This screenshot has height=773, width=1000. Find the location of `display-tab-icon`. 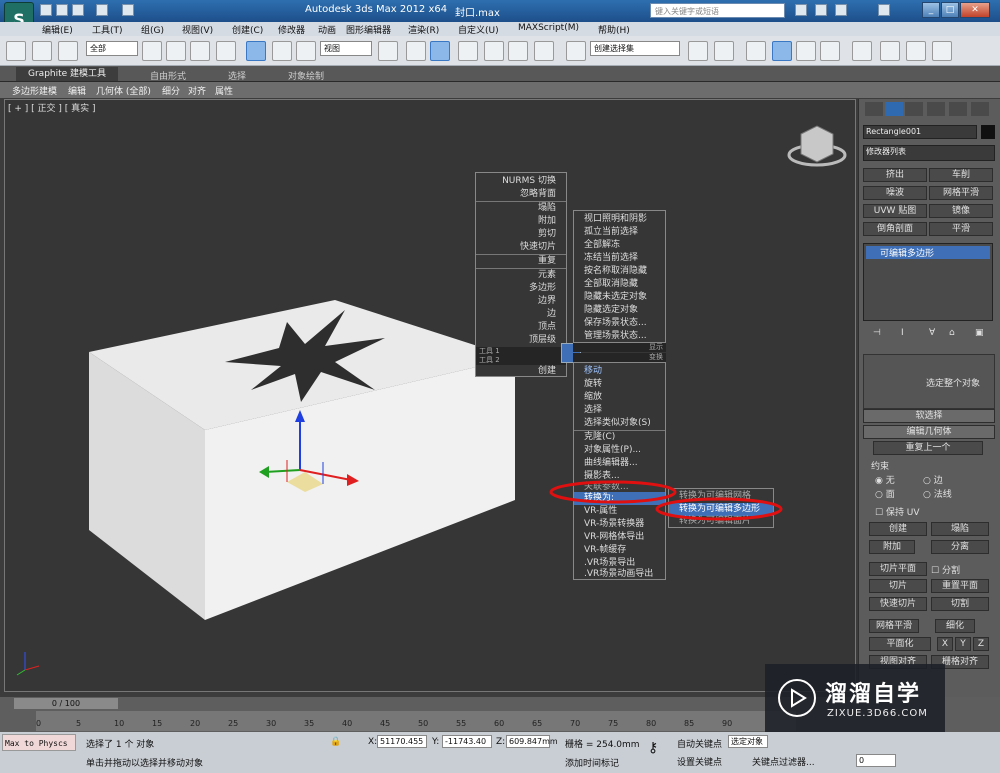

display-tab-icon is located at coordinates (958, 109).